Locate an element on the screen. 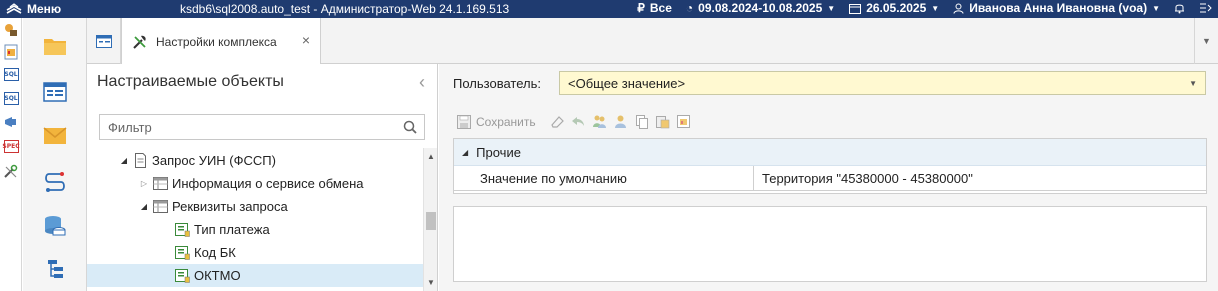 The image size is (1218, 291). filter-input: Фильтр is located at coordinates (262, 127).